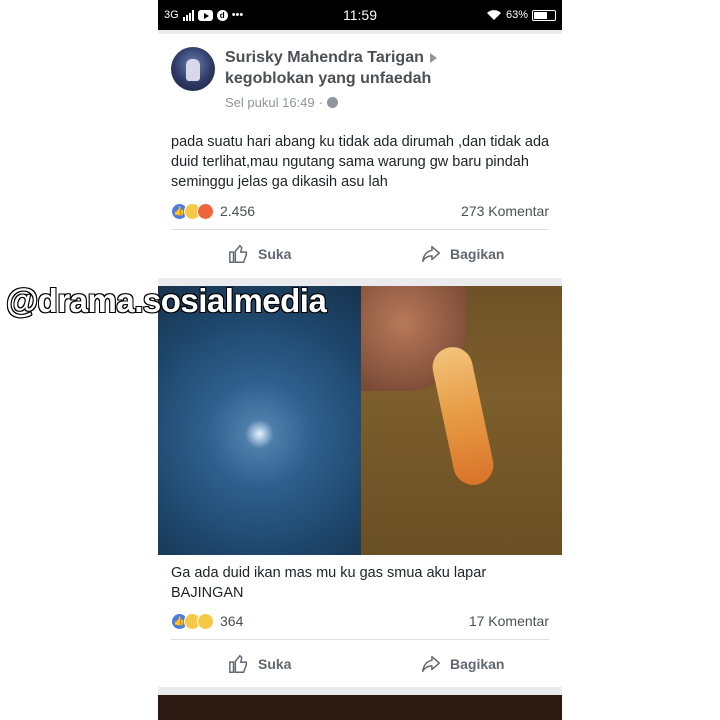  Describe the element at coordinates (324, 57) in the screenshot. I see `author-name: Surisky Mahendra Tarigan` at that location.